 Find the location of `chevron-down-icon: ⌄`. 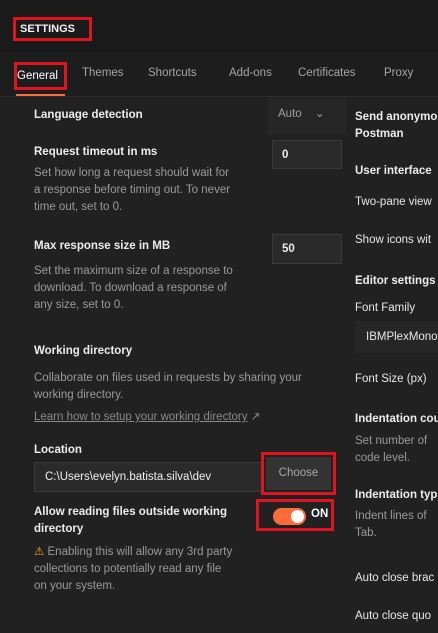

chevron-down-icon: ⌄ is located at coordinates (319, 114).